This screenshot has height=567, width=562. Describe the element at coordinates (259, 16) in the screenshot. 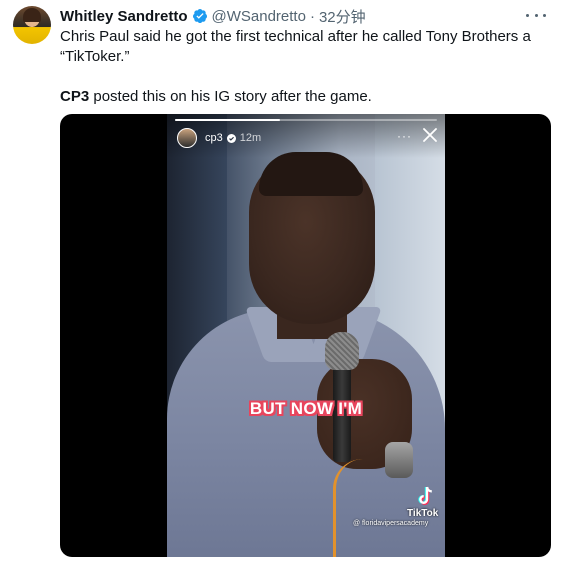

I see `author-handle: @WSandretto` at that location.